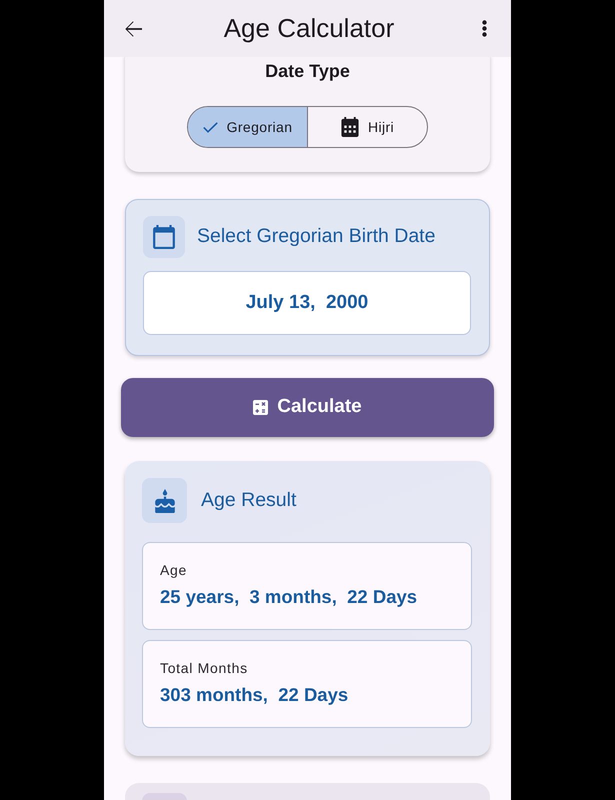 Image resolution: width=615 pixels, height=800 pixels. I want to click on date-type-segment: Gregorian, so click(247, 127).